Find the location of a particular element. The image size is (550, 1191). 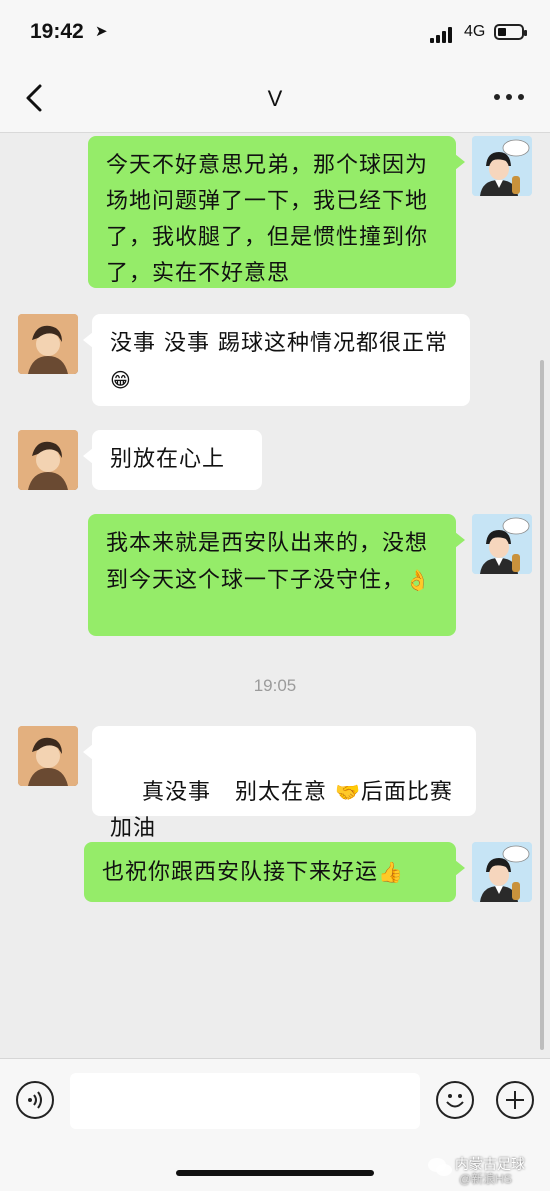

message-text: 也祝你跟西安队接下来好运 is located at coordinates (240, 872).